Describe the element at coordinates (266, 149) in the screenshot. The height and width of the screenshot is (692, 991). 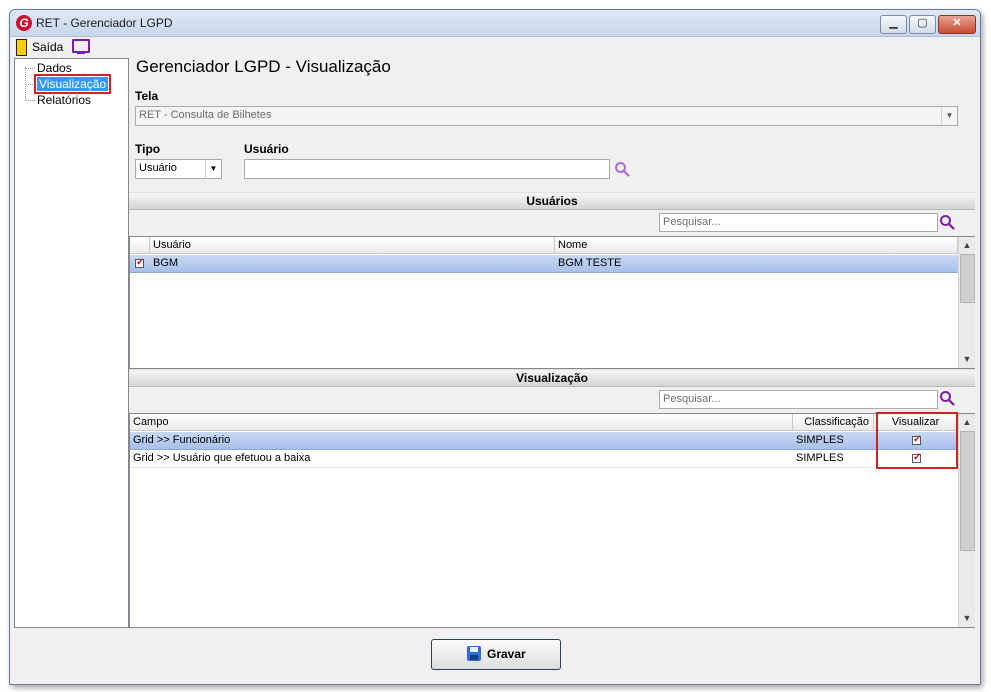
I see `usuario-label: Usuário` at that location.